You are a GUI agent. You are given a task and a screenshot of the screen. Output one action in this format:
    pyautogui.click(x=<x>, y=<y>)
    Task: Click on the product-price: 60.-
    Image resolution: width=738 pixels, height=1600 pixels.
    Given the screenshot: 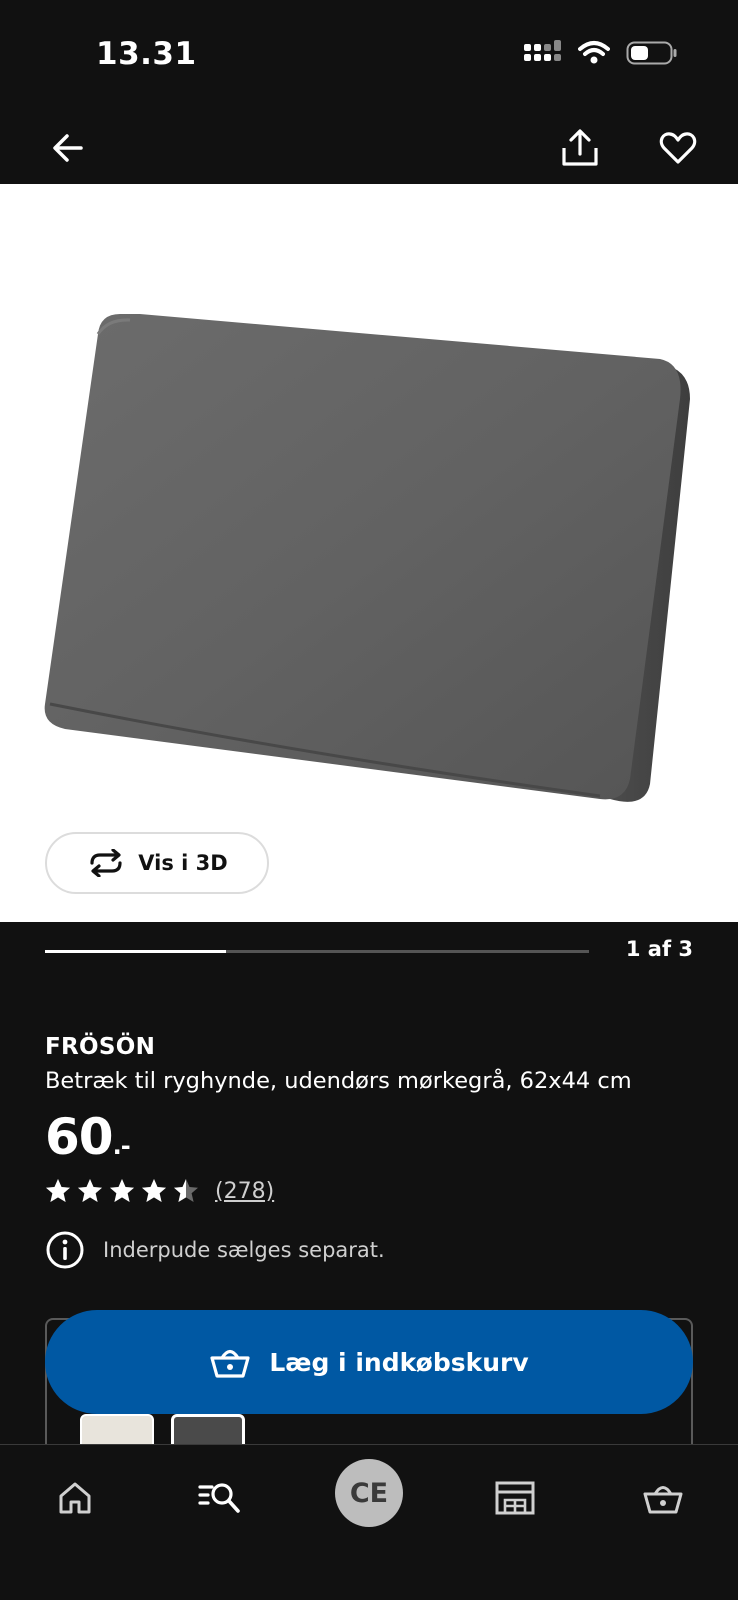 What is the action you would take?
    pyautogui.click(x=88, y=1137)
    